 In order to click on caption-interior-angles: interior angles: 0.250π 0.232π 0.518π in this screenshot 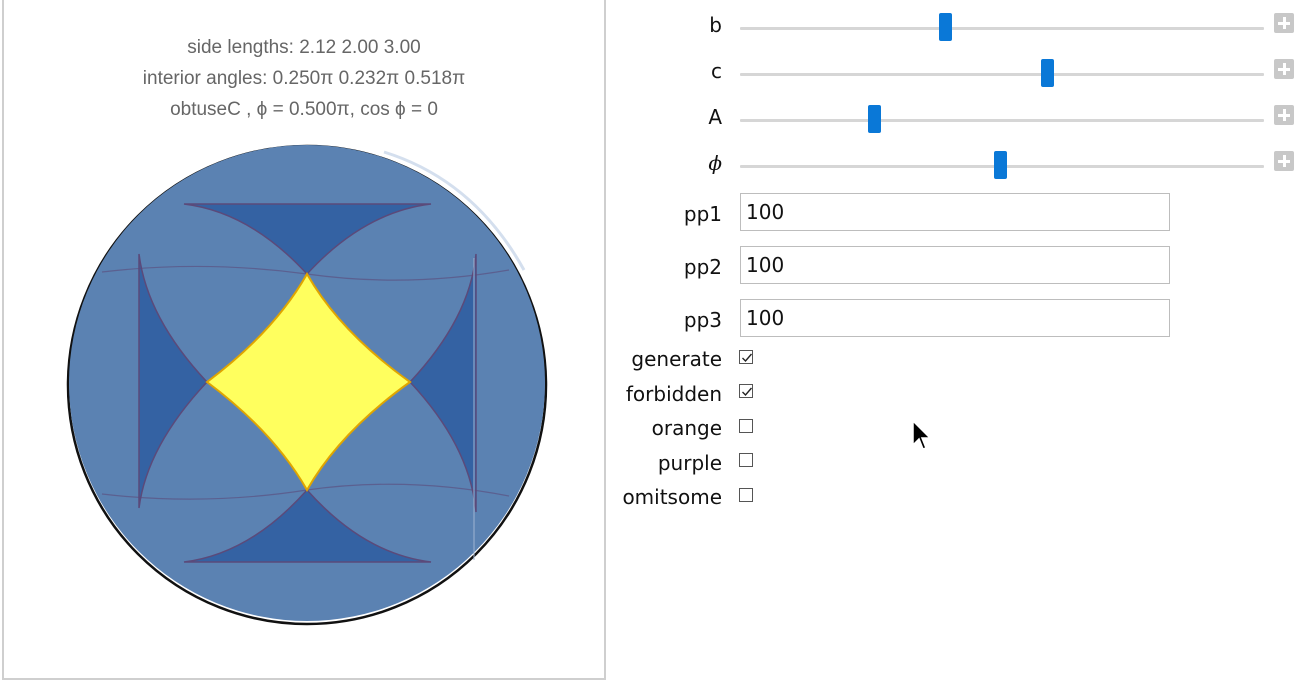, I will do `click(304, 78)`.